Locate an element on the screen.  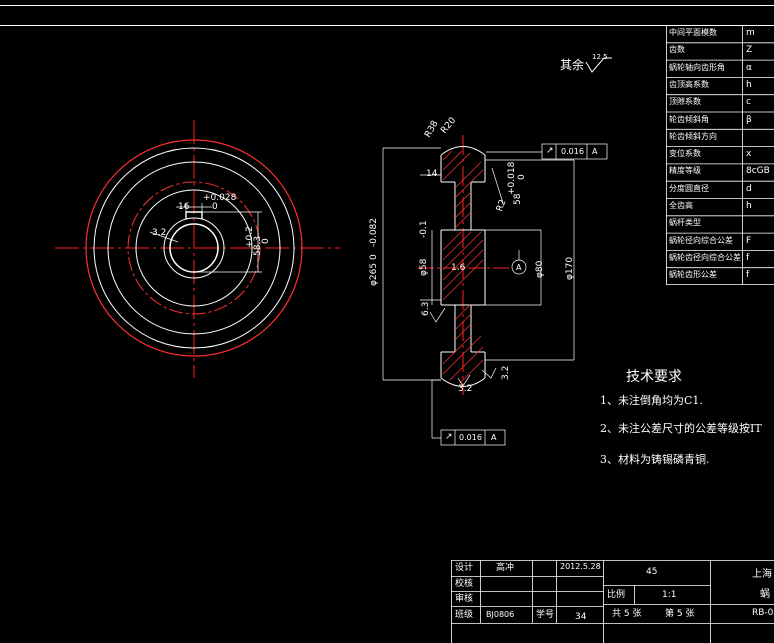
tb-class-label: 班级 is located at coordinates (464, 615).